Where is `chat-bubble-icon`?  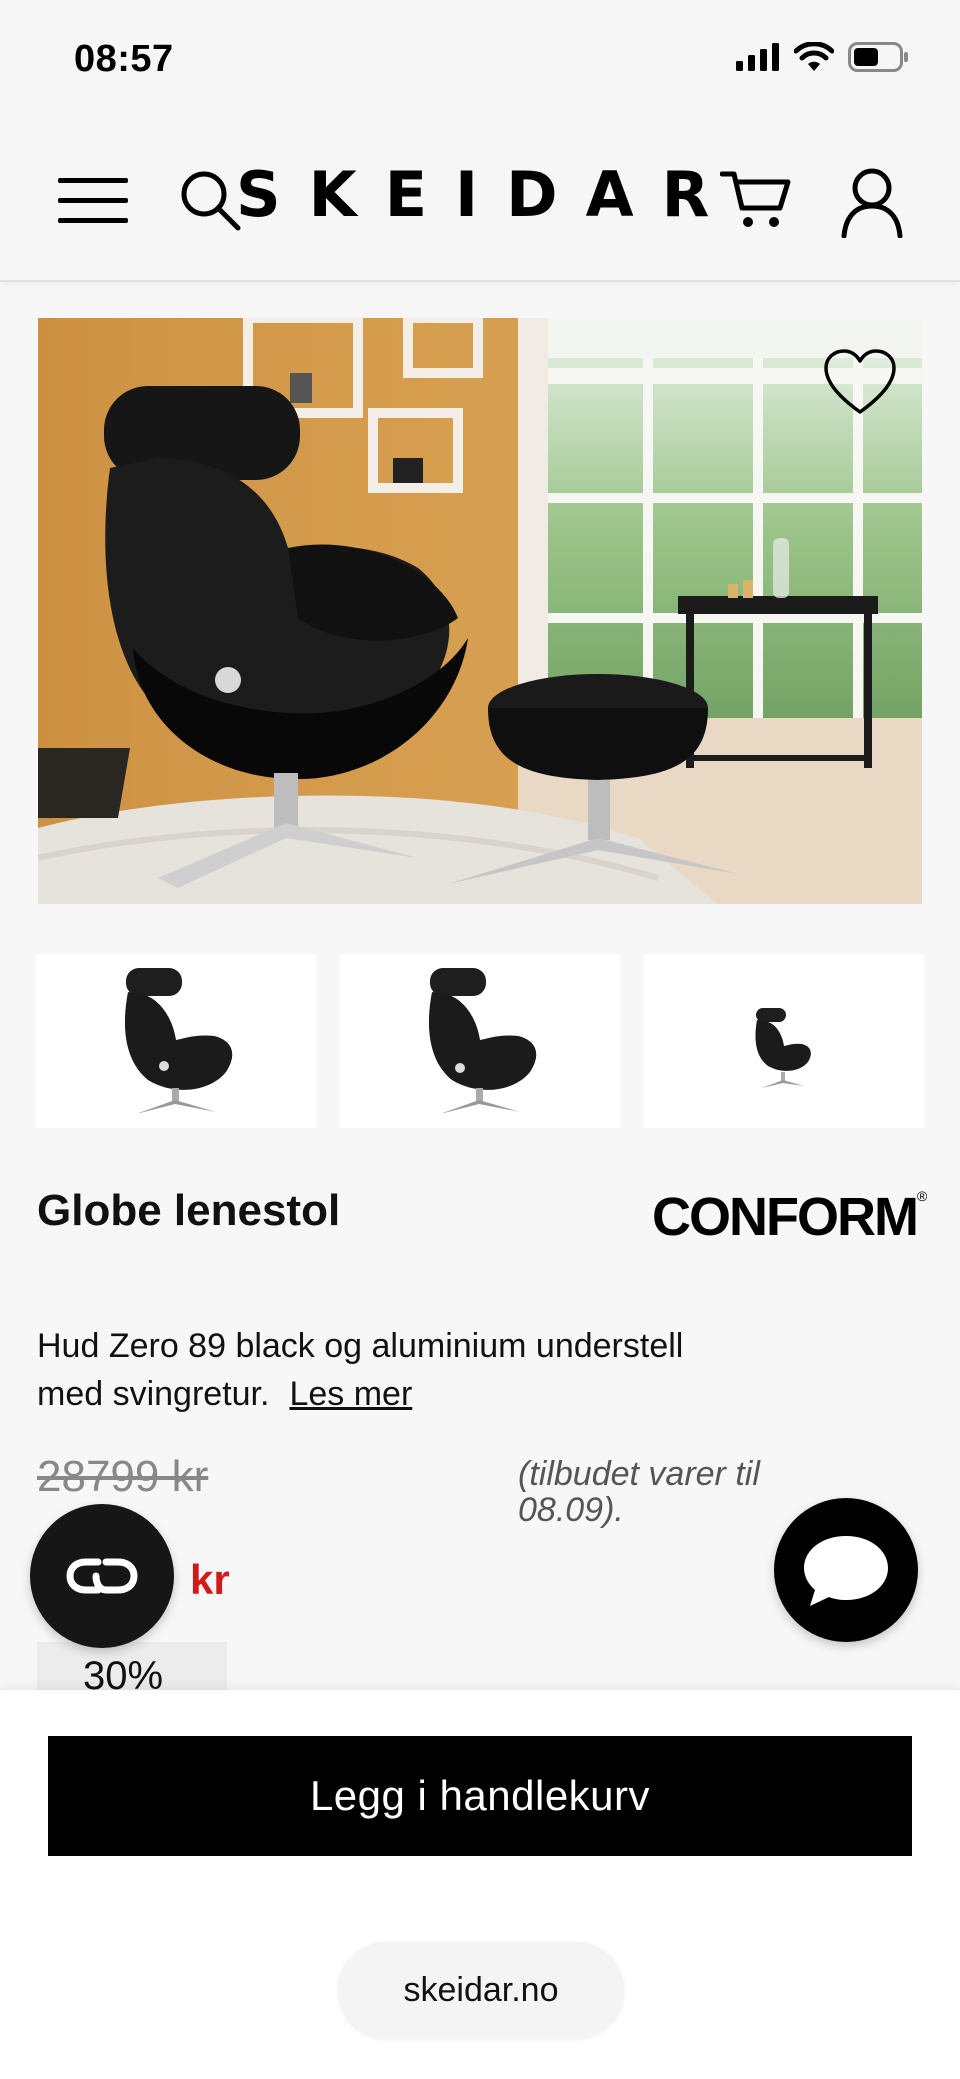 chat-bubble-icon is located at coordinates (846, 1571).